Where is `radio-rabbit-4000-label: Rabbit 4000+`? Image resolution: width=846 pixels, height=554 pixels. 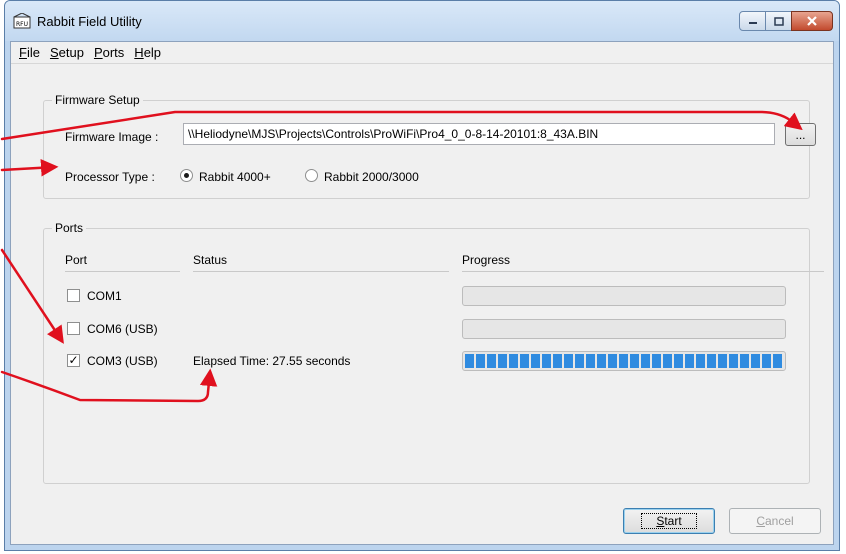 radio-rabbit-4000-label: Rabbit 4000+ is located at coordinates (235, 177).